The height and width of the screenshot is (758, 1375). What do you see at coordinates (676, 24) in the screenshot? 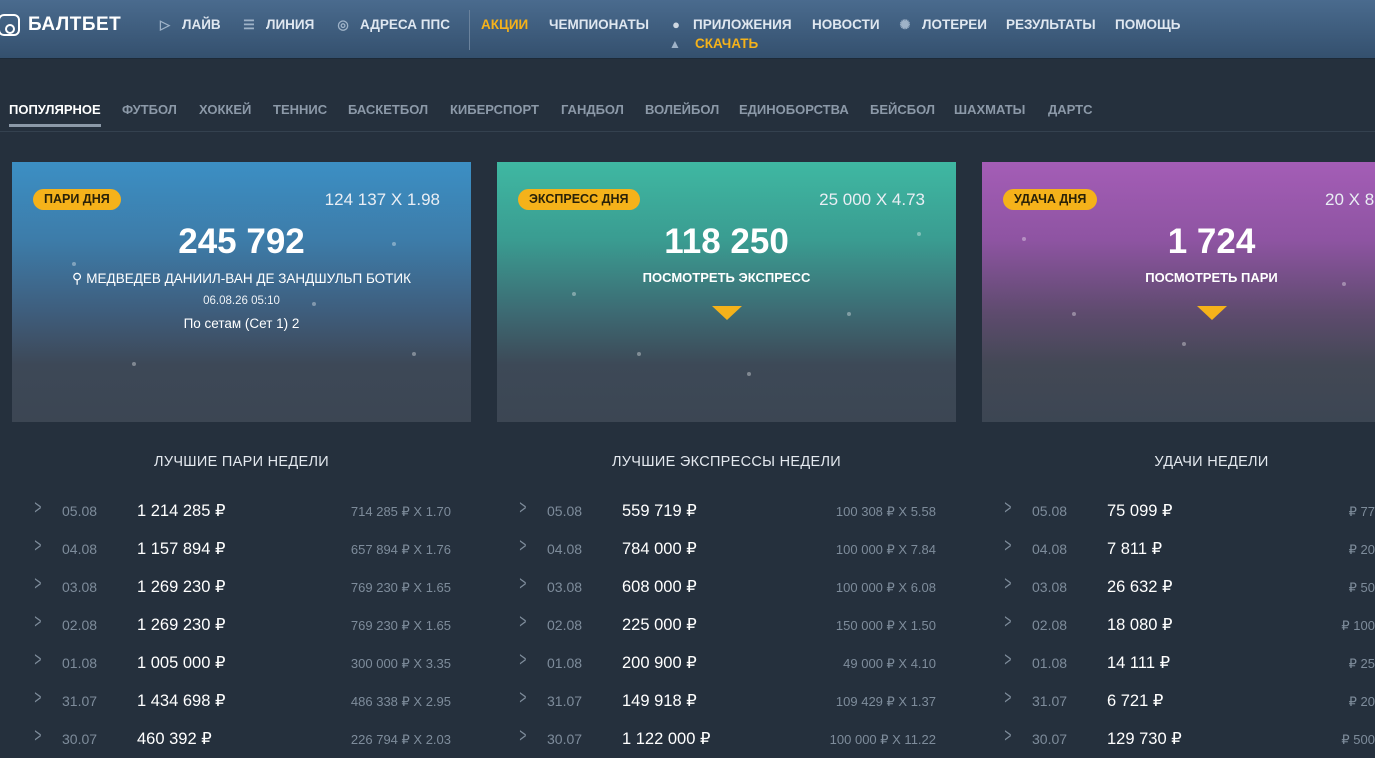
I see `apple-icon: ●` at bounding box center [676, 24].